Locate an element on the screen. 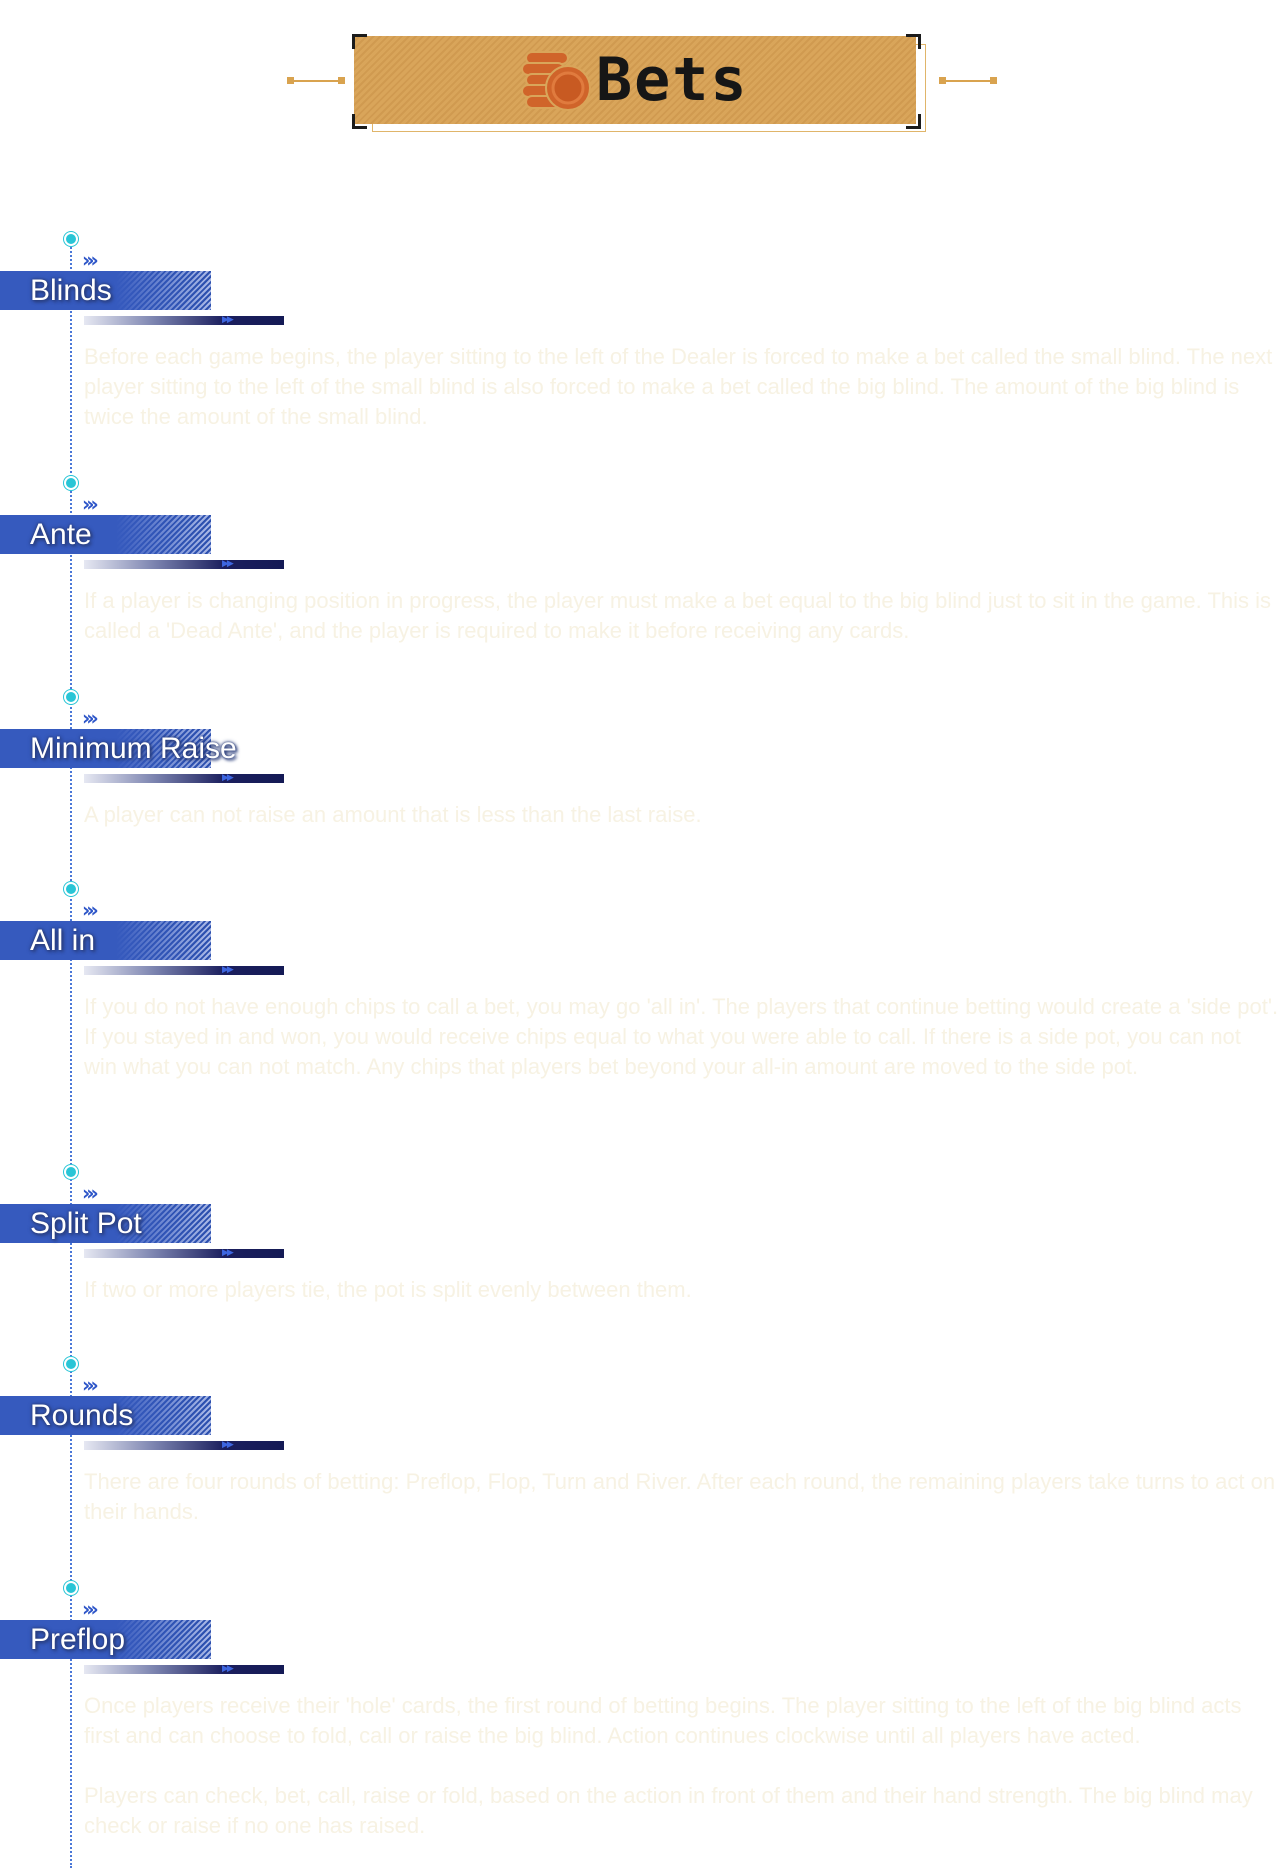 The width and height of the screenshot is (1285, 1868). section-title: All in is located at coordinates (63, 940).